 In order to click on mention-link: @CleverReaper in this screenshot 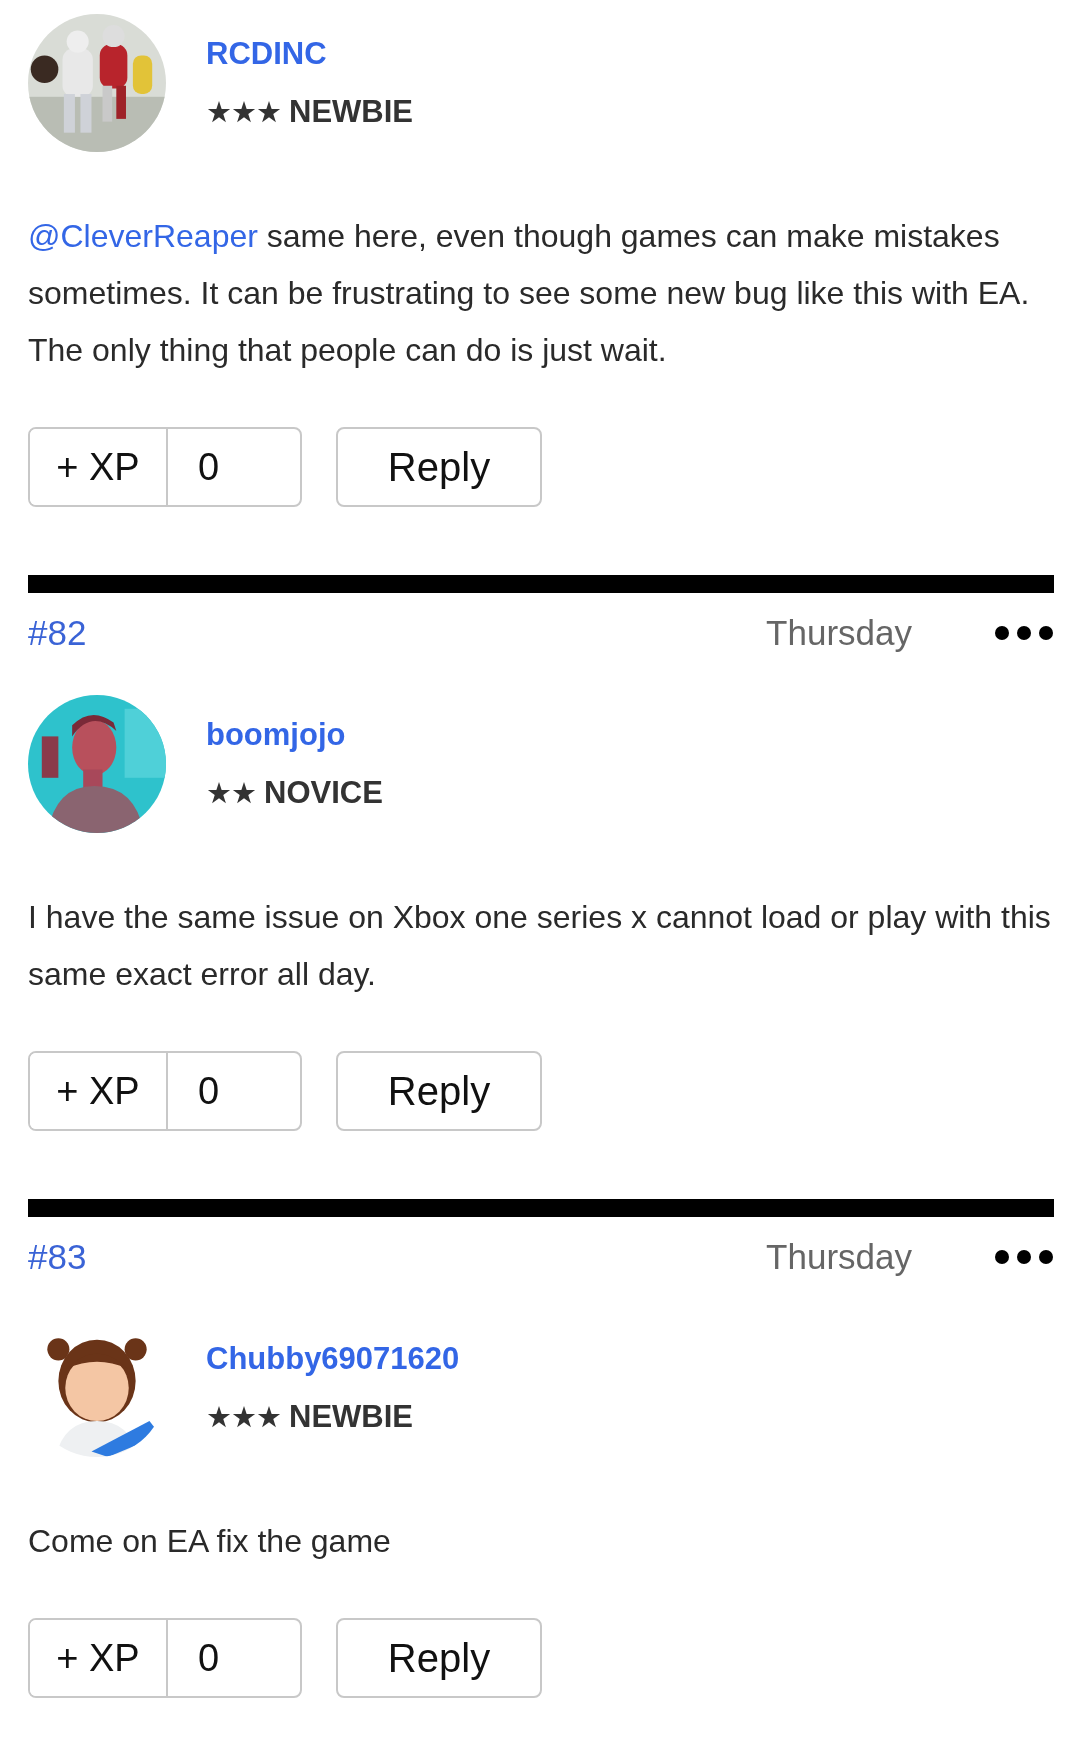, I will do `click(143, 236)`.